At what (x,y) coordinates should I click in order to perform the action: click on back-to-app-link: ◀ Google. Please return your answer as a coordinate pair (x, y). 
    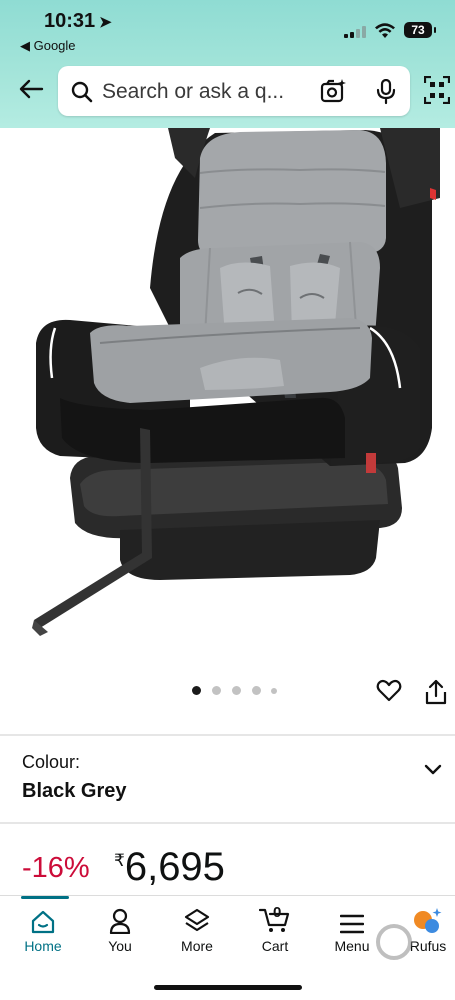
    Looking at the image, I should click on (48, 46).